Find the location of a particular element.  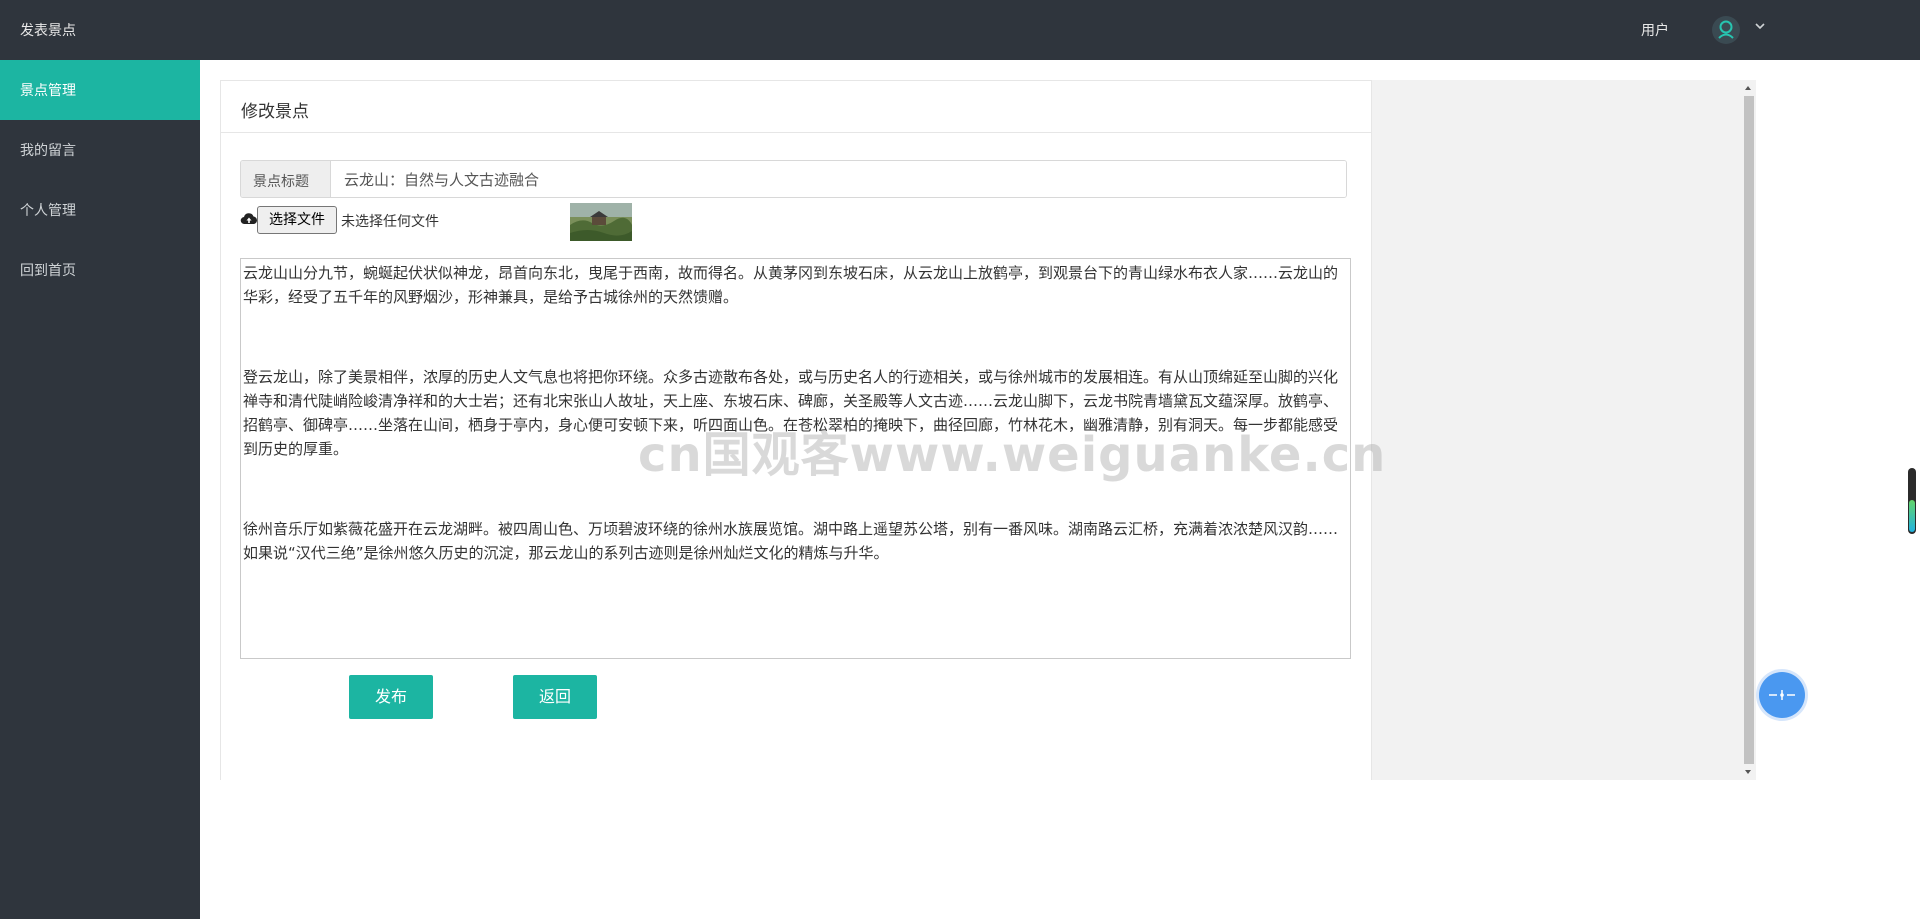

app-title: 发表景点 is located at coordinates (48, 31).